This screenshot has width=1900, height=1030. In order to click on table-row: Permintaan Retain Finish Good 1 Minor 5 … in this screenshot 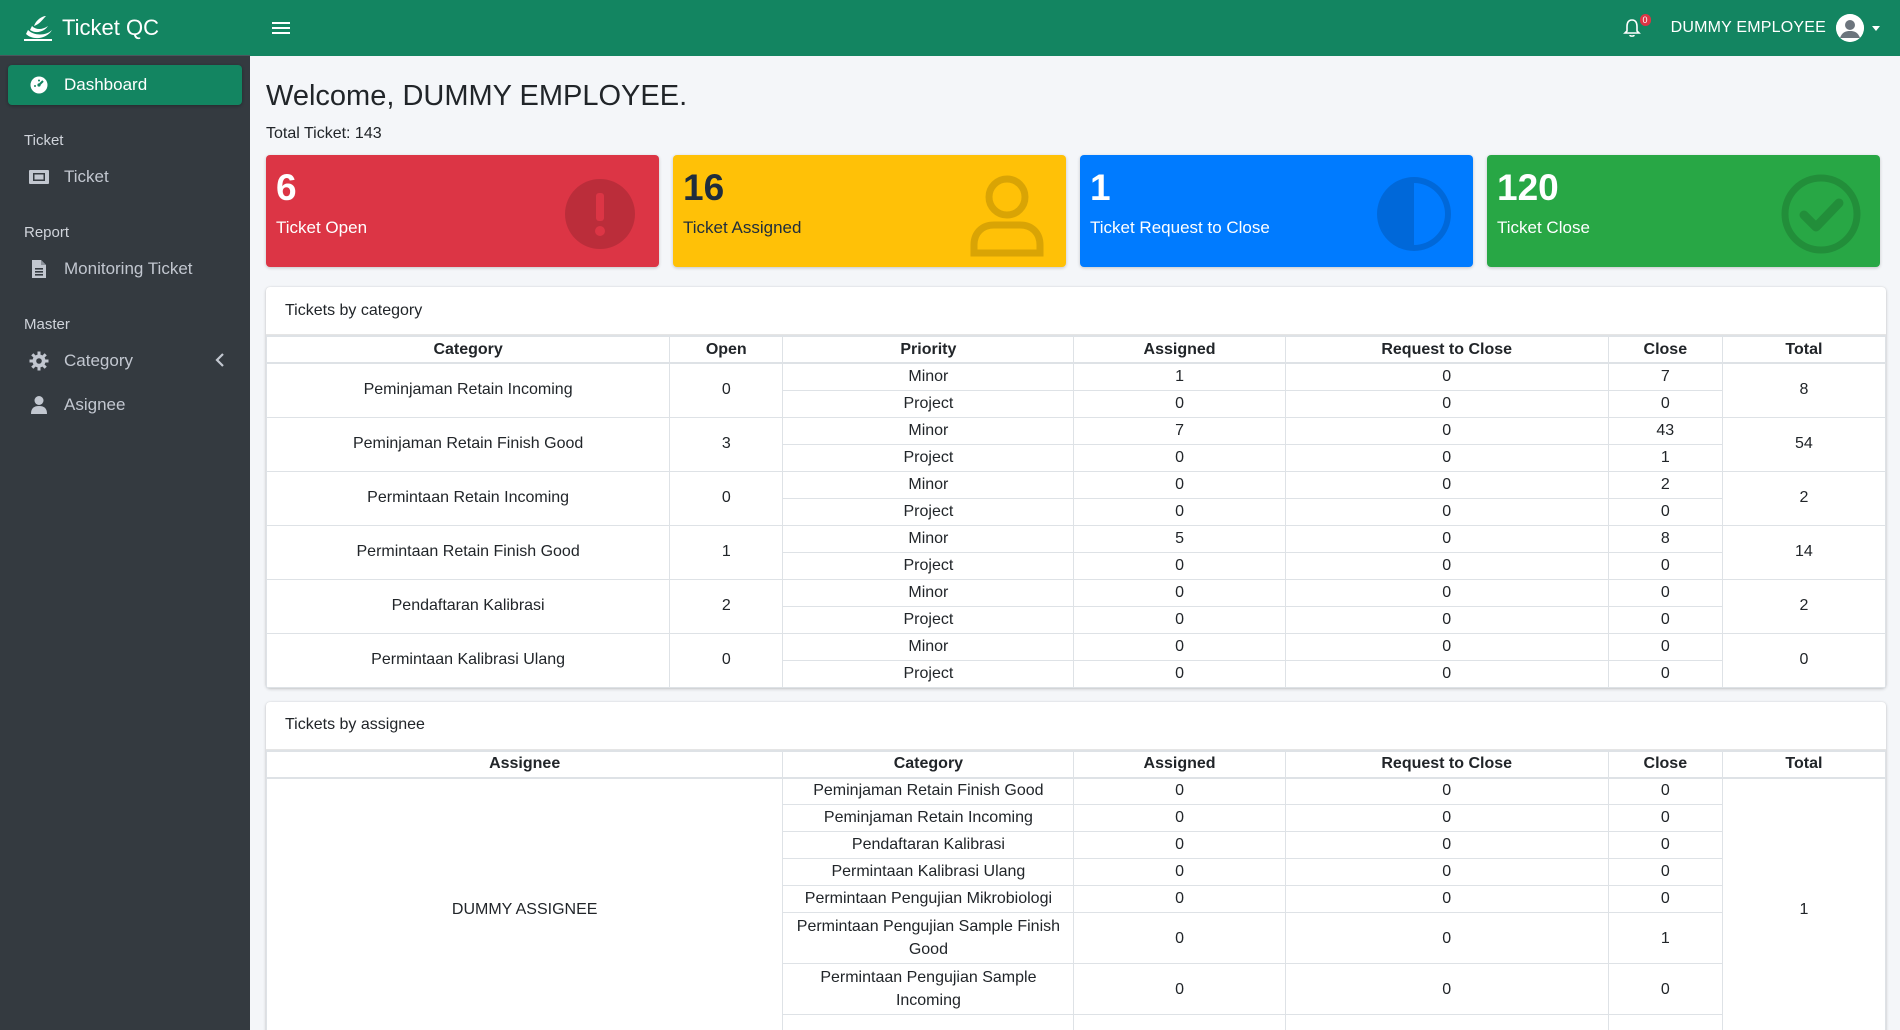, I will do `click(1076, 552)`.